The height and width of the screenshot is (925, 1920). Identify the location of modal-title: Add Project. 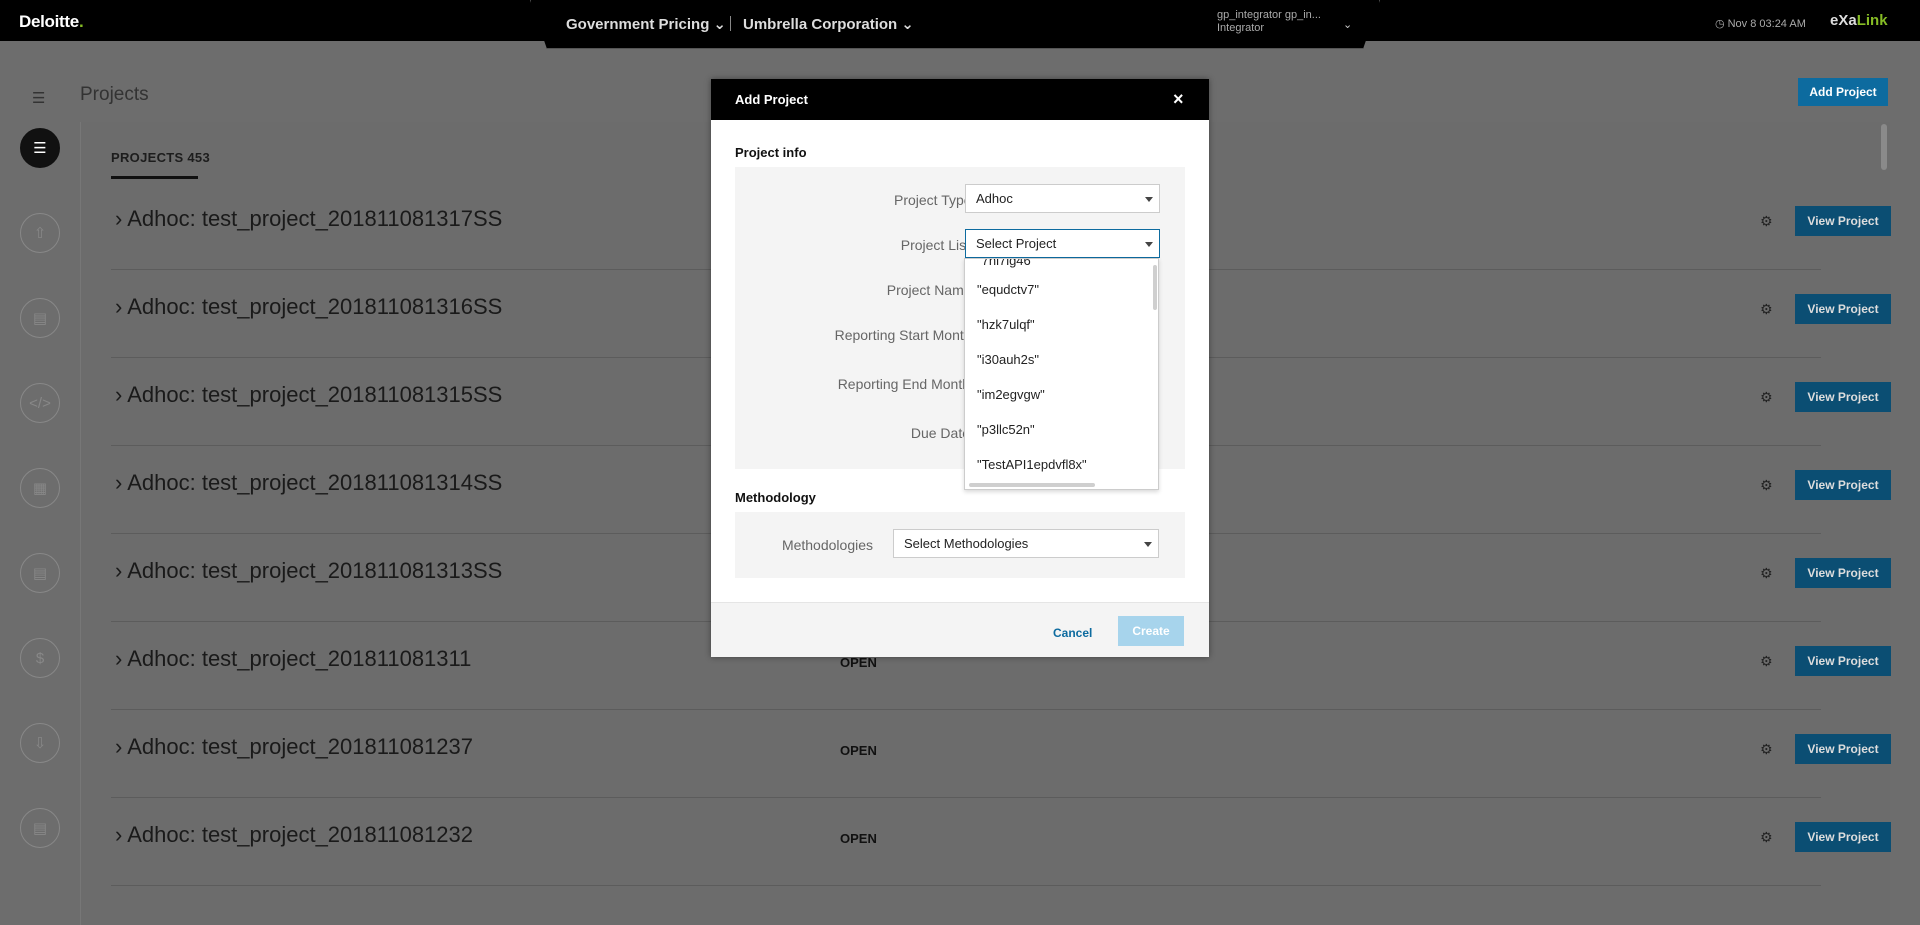
(771, 99).